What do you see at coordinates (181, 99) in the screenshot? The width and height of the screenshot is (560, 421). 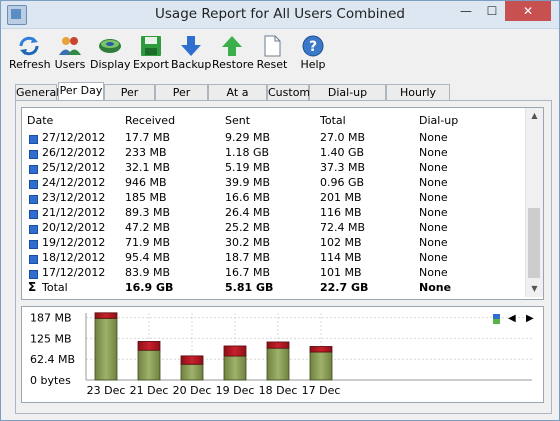 I see `tab-per-month: Per Month` at bounding box center [181, 99].